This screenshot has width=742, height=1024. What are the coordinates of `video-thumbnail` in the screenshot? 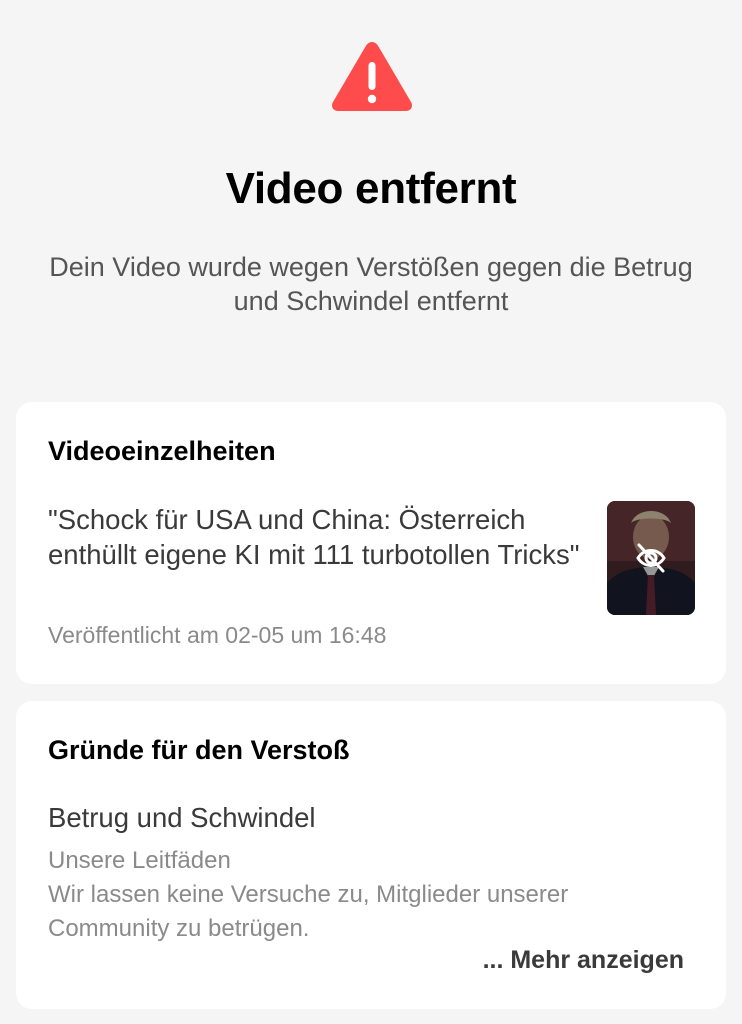 It's located at (651, 558).